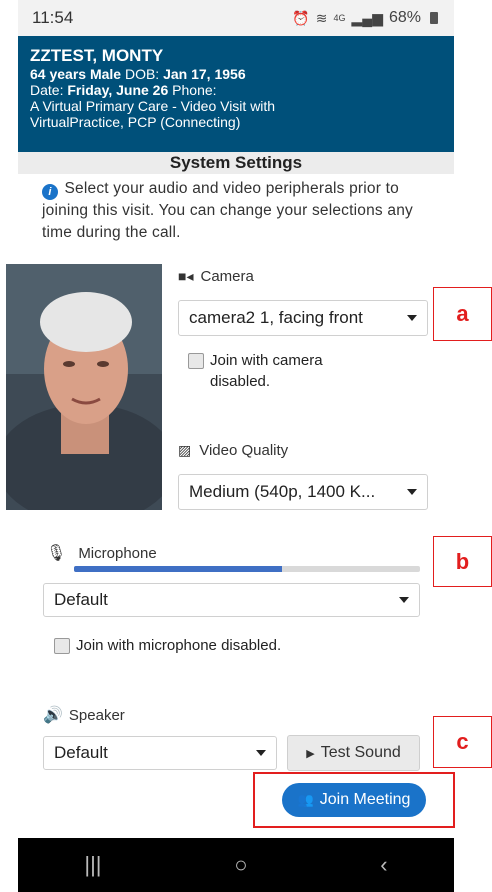 The height and width of the screenshot is (892, 492). Describe the element at coordinates (178, 569) in the screenshot. I see `microphone-level-fill` at that location.